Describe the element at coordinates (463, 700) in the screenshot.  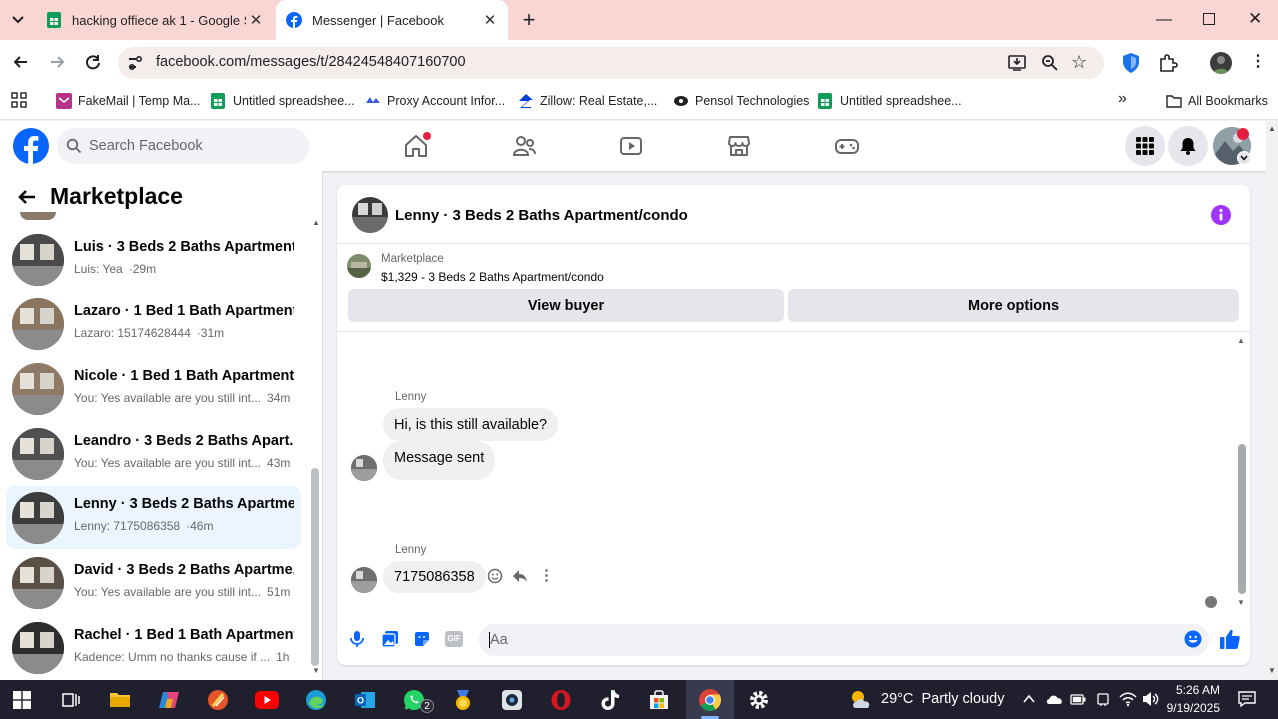
I see `medal-app-icon` at that location.